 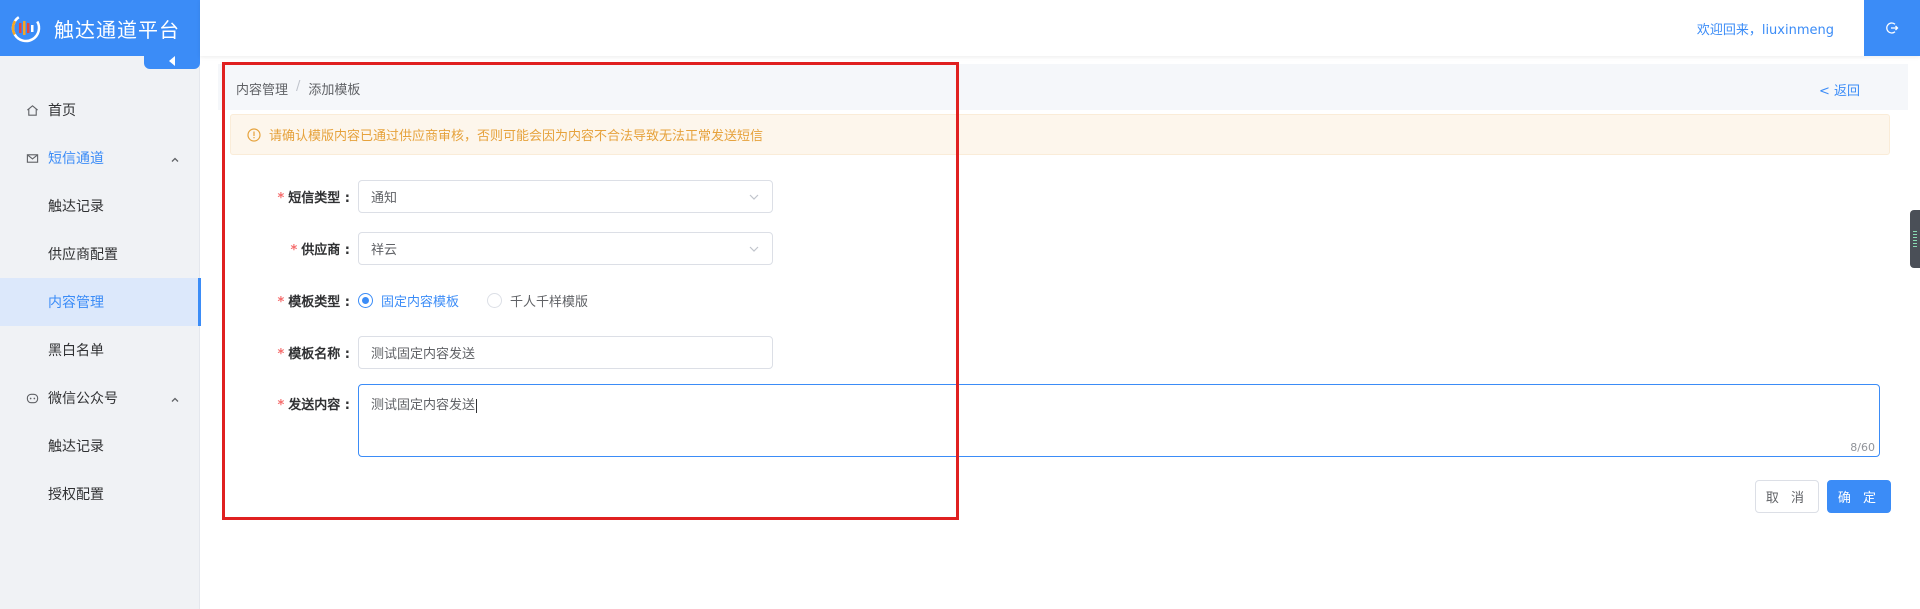 What do you see at coordinates (117, 29) in the screenshot?
I see `app-title: 触达通道平台` at bounding box center [117, 29].